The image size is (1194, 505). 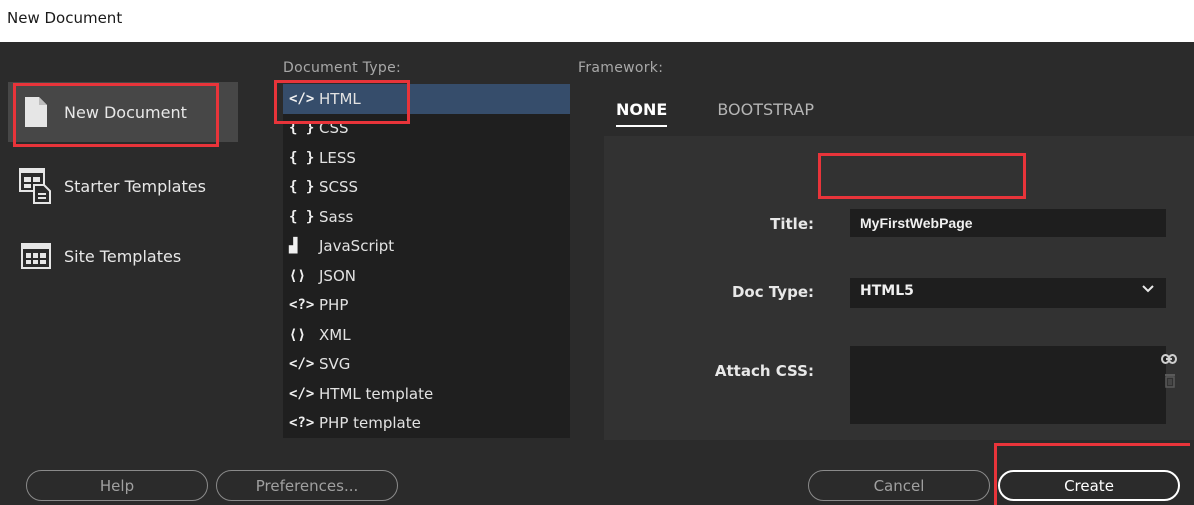 I want to click on doc-type-select: HTML5, so click(x=1008, y=293).